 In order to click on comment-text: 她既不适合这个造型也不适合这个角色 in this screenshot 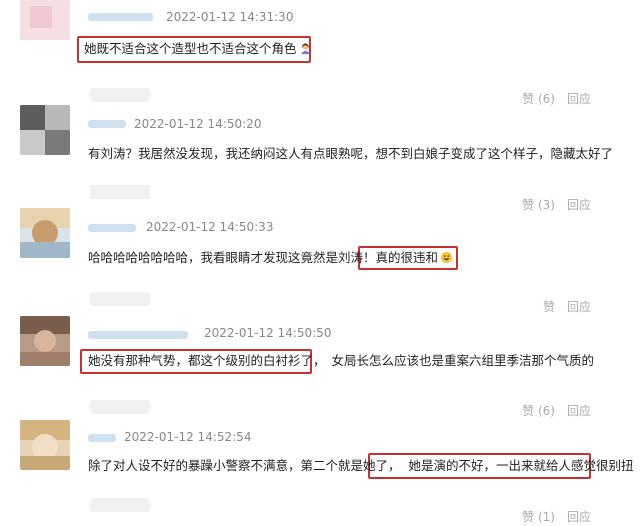, I will do `click(198, 49)`.